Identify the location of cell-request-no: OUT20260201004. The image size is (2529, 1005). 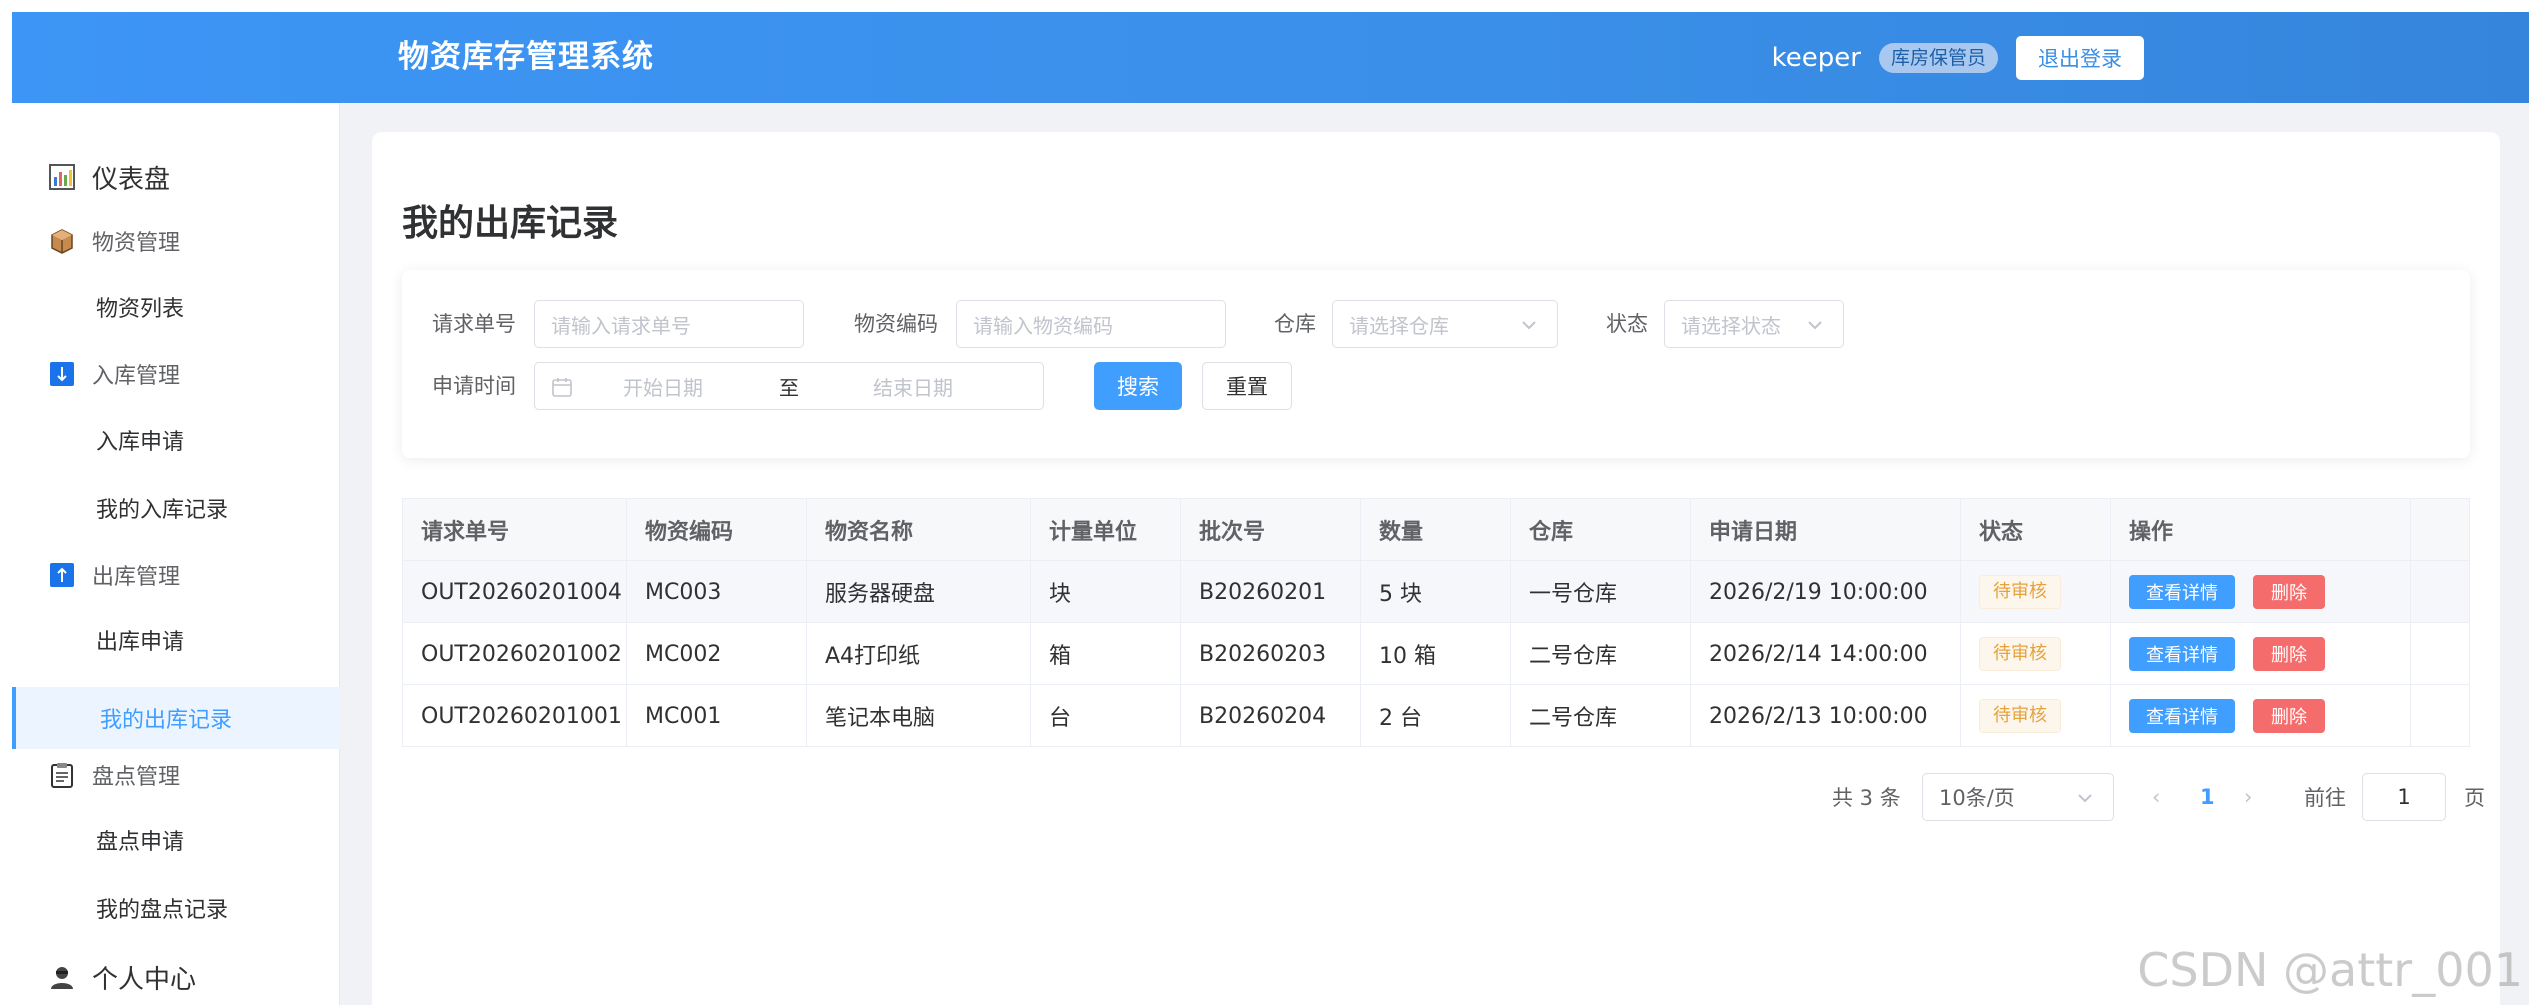
(515, 592).